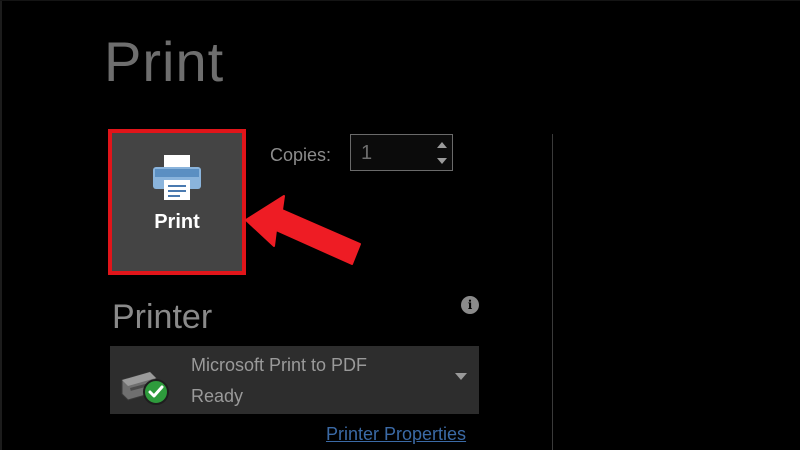 The height and width of the screenshot is (450, 800). What do you see at coordinates (301, 155) in the screenshot?
I see `copies-label: Copies:` at bounding box center [301, 155].